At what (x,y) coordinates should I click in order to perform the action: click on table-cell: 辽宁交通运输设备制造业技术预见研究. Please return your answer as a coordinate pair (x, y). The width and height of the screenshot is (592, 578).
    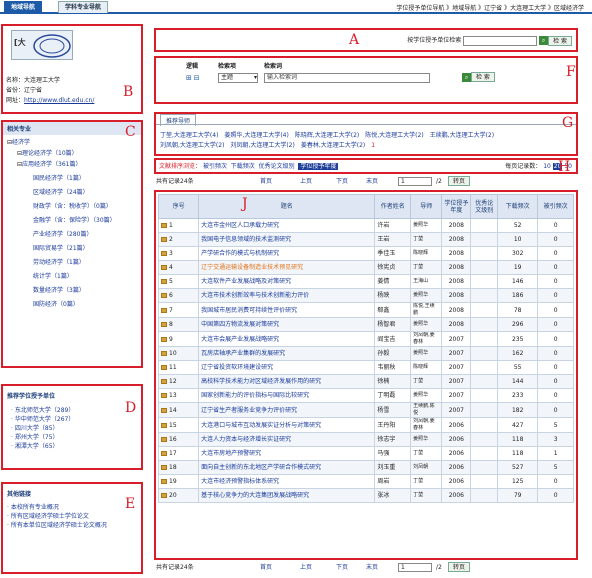
    Looking at the image, I should click on (287, 267).